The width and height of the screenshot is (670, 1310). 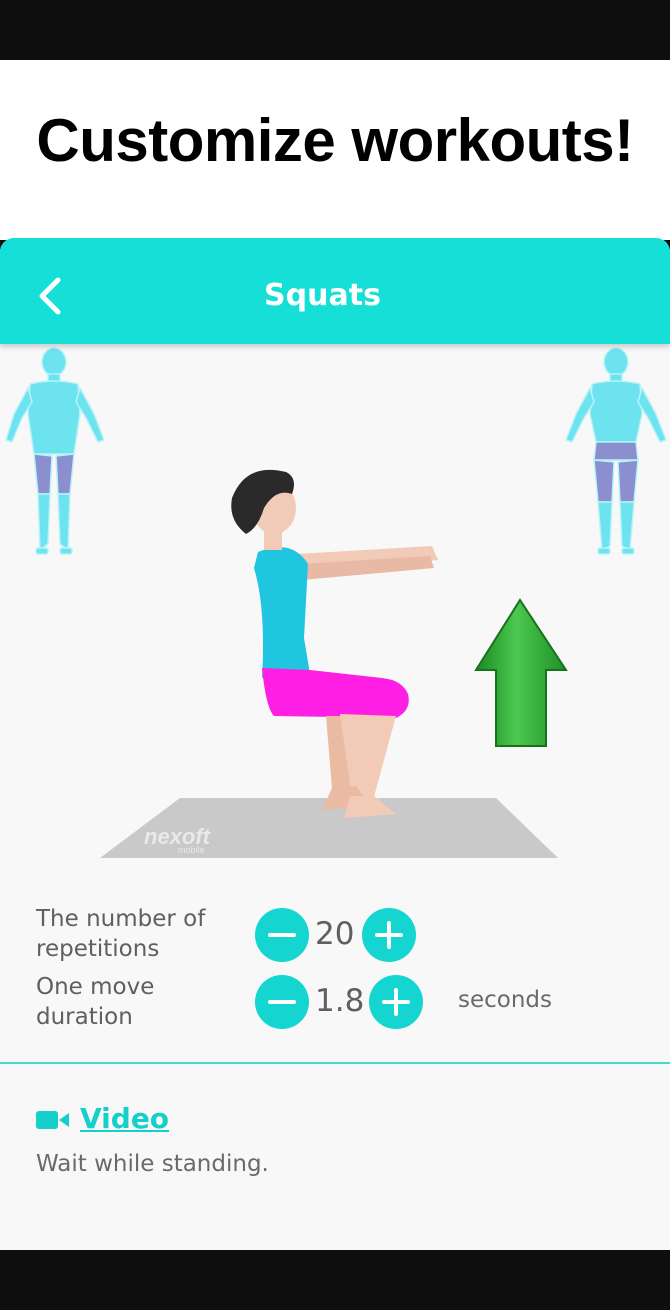 What do you see at coordinates (335, 140) in the screenshot?
I see `promo-title: Customize workouts!` at bounding box center [335, 140].